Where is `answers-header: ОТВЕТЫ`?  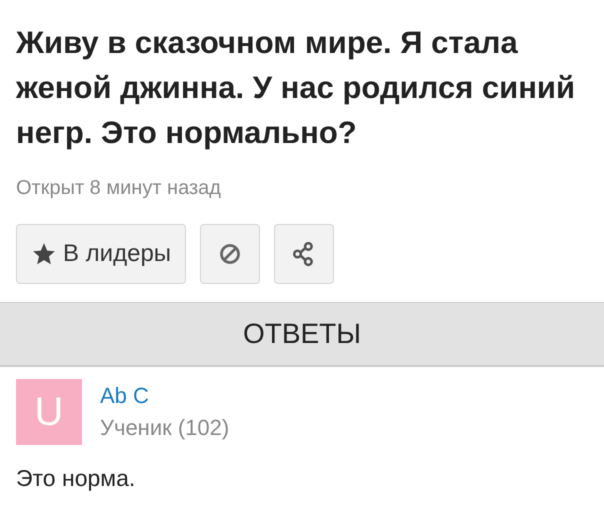
answers-header: ОТВЕТЫ is located at coordinates (302, 334).